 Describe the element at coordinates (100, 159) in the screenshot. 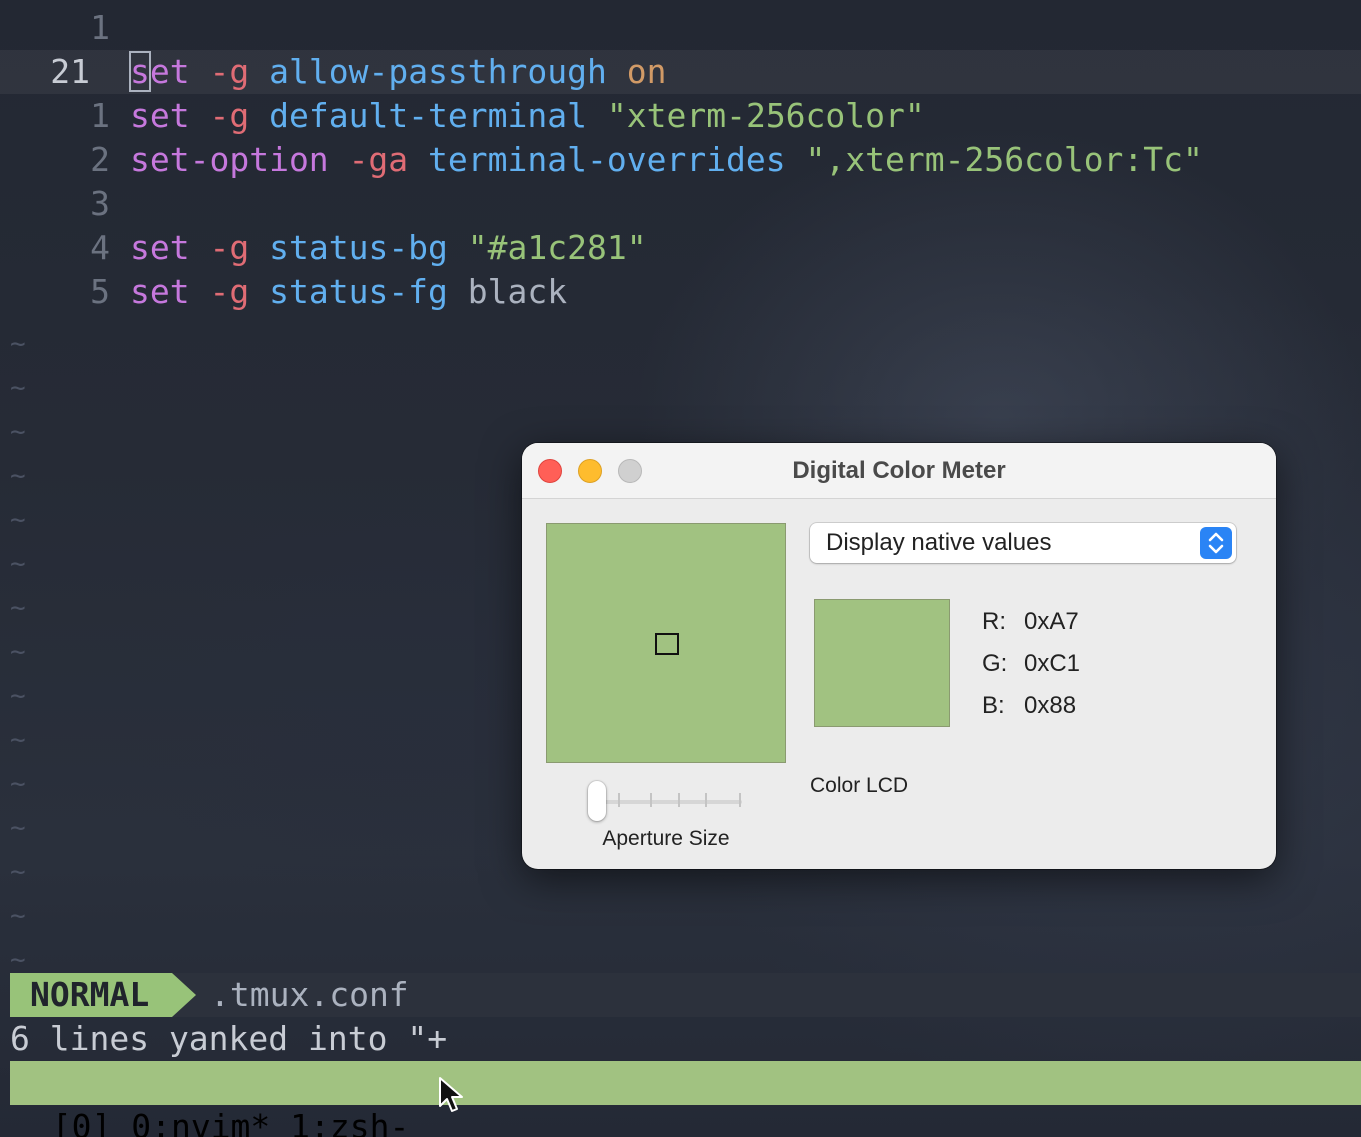

I see `line-number: 2` at that location.